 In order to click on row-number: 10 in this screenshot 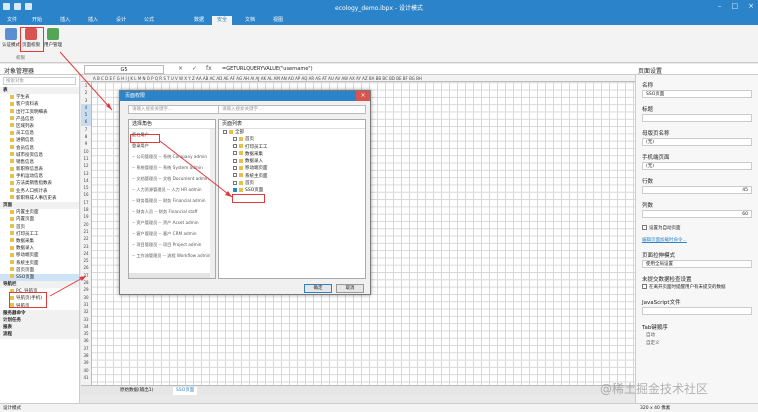, I will do `click(86, 151)`.